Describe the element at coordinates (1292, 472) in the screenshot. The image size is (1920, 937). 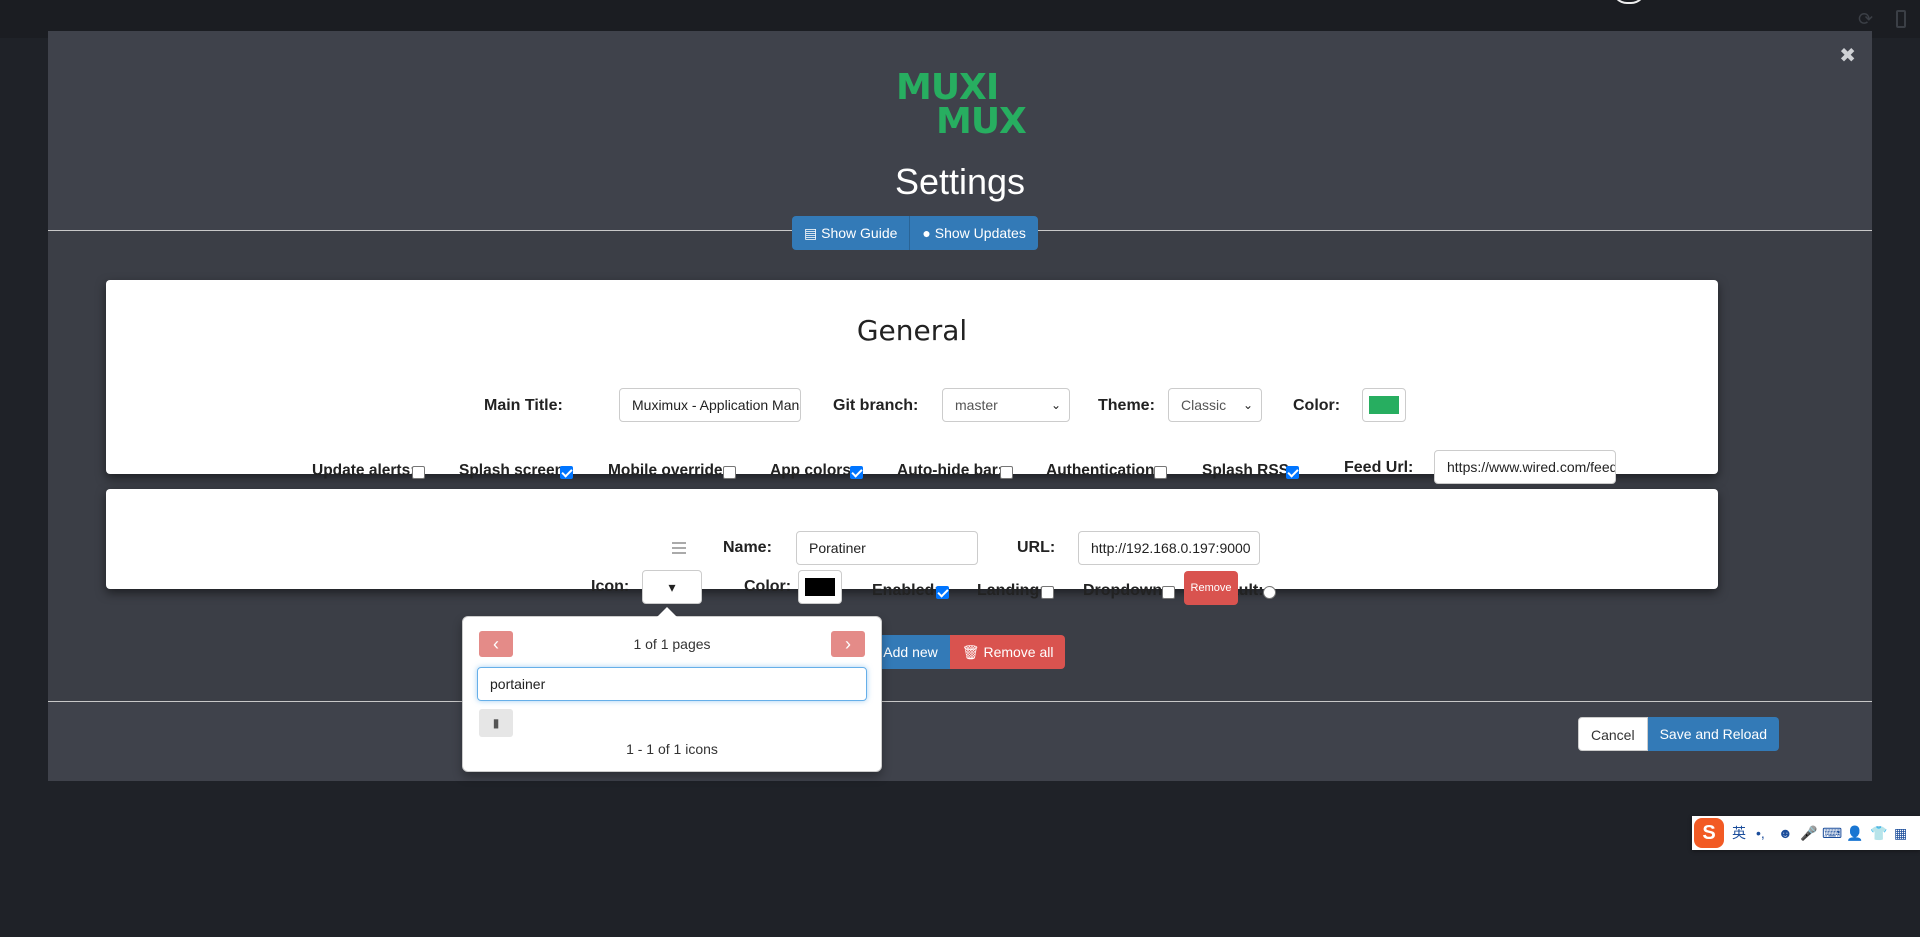
I see `splash-rss-checkbox` at that location.